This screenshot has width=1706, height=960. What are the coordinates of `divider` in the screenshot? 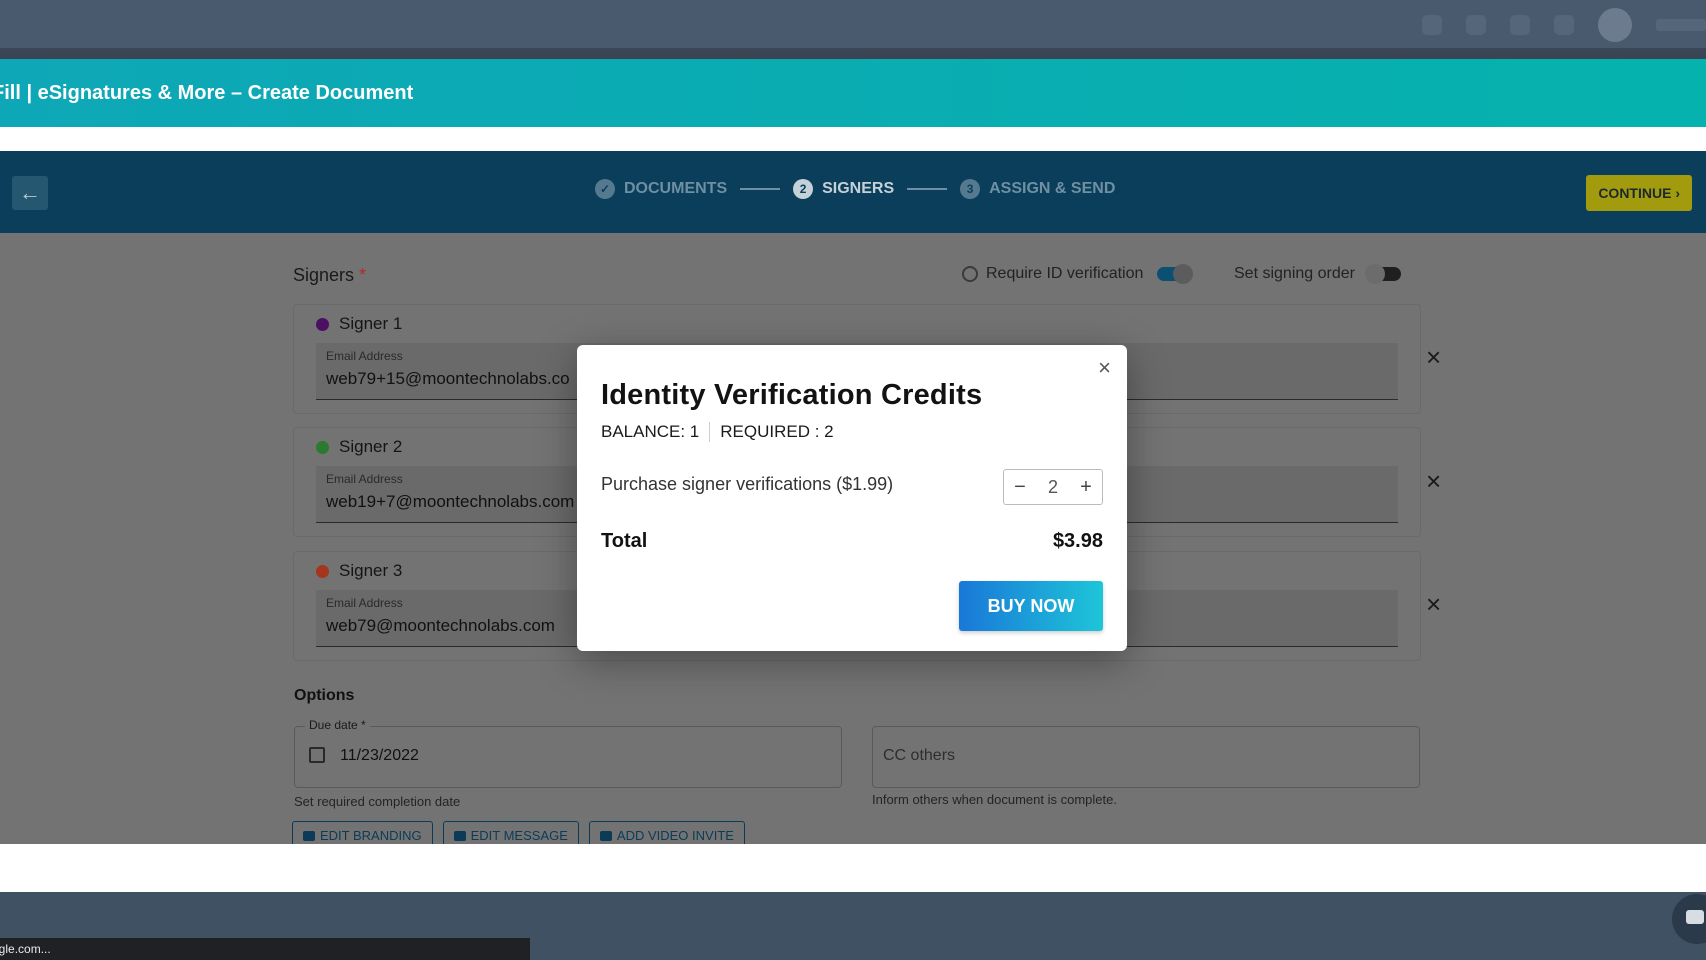 It's located at (710, 432).